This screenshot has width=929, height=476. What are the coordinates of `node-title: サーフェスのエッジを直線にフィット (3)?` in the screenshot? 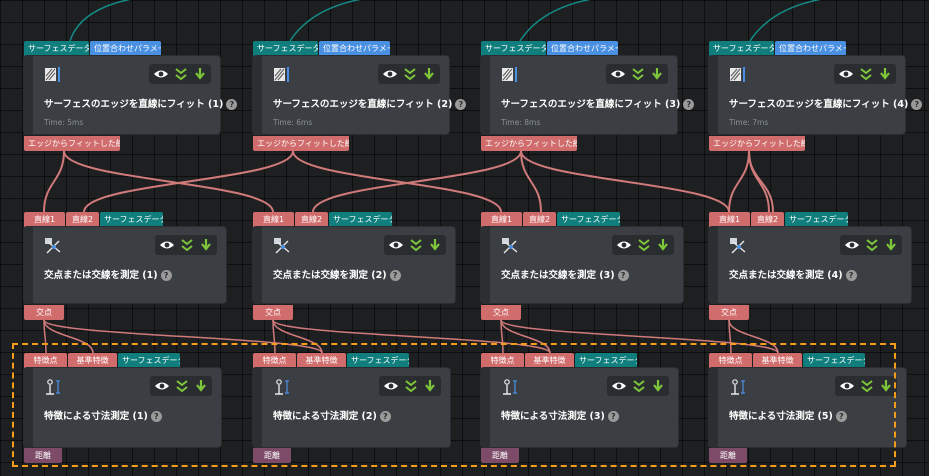 It's located at (598, 103).